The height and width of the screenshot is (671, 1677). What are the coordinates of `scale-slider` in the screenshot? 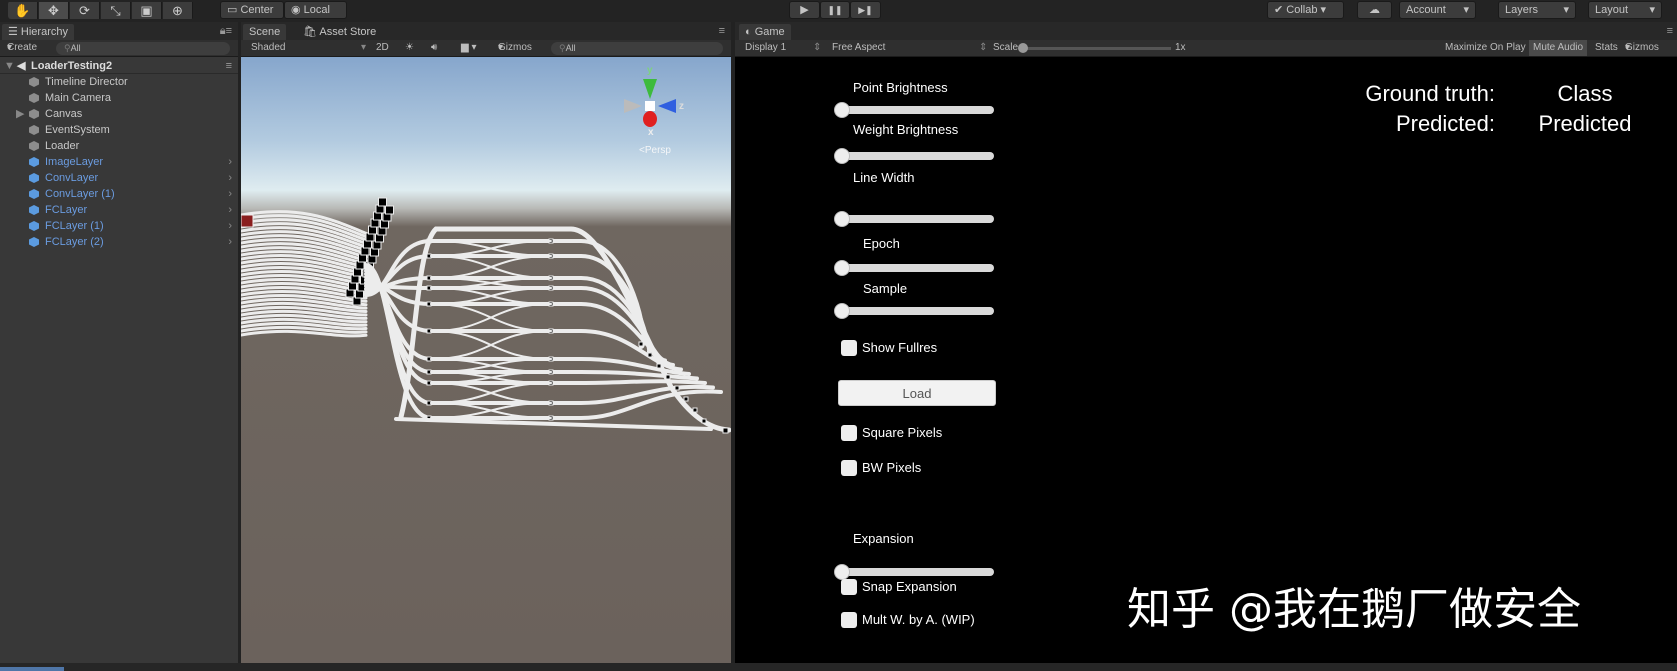 It's located at (1094, 48).